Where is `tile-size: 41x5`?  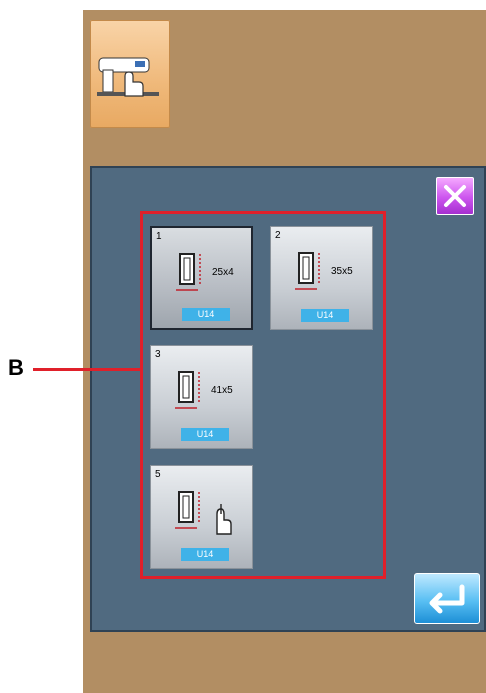 tile-size: 41x5 is located at coordinates (222, 390).